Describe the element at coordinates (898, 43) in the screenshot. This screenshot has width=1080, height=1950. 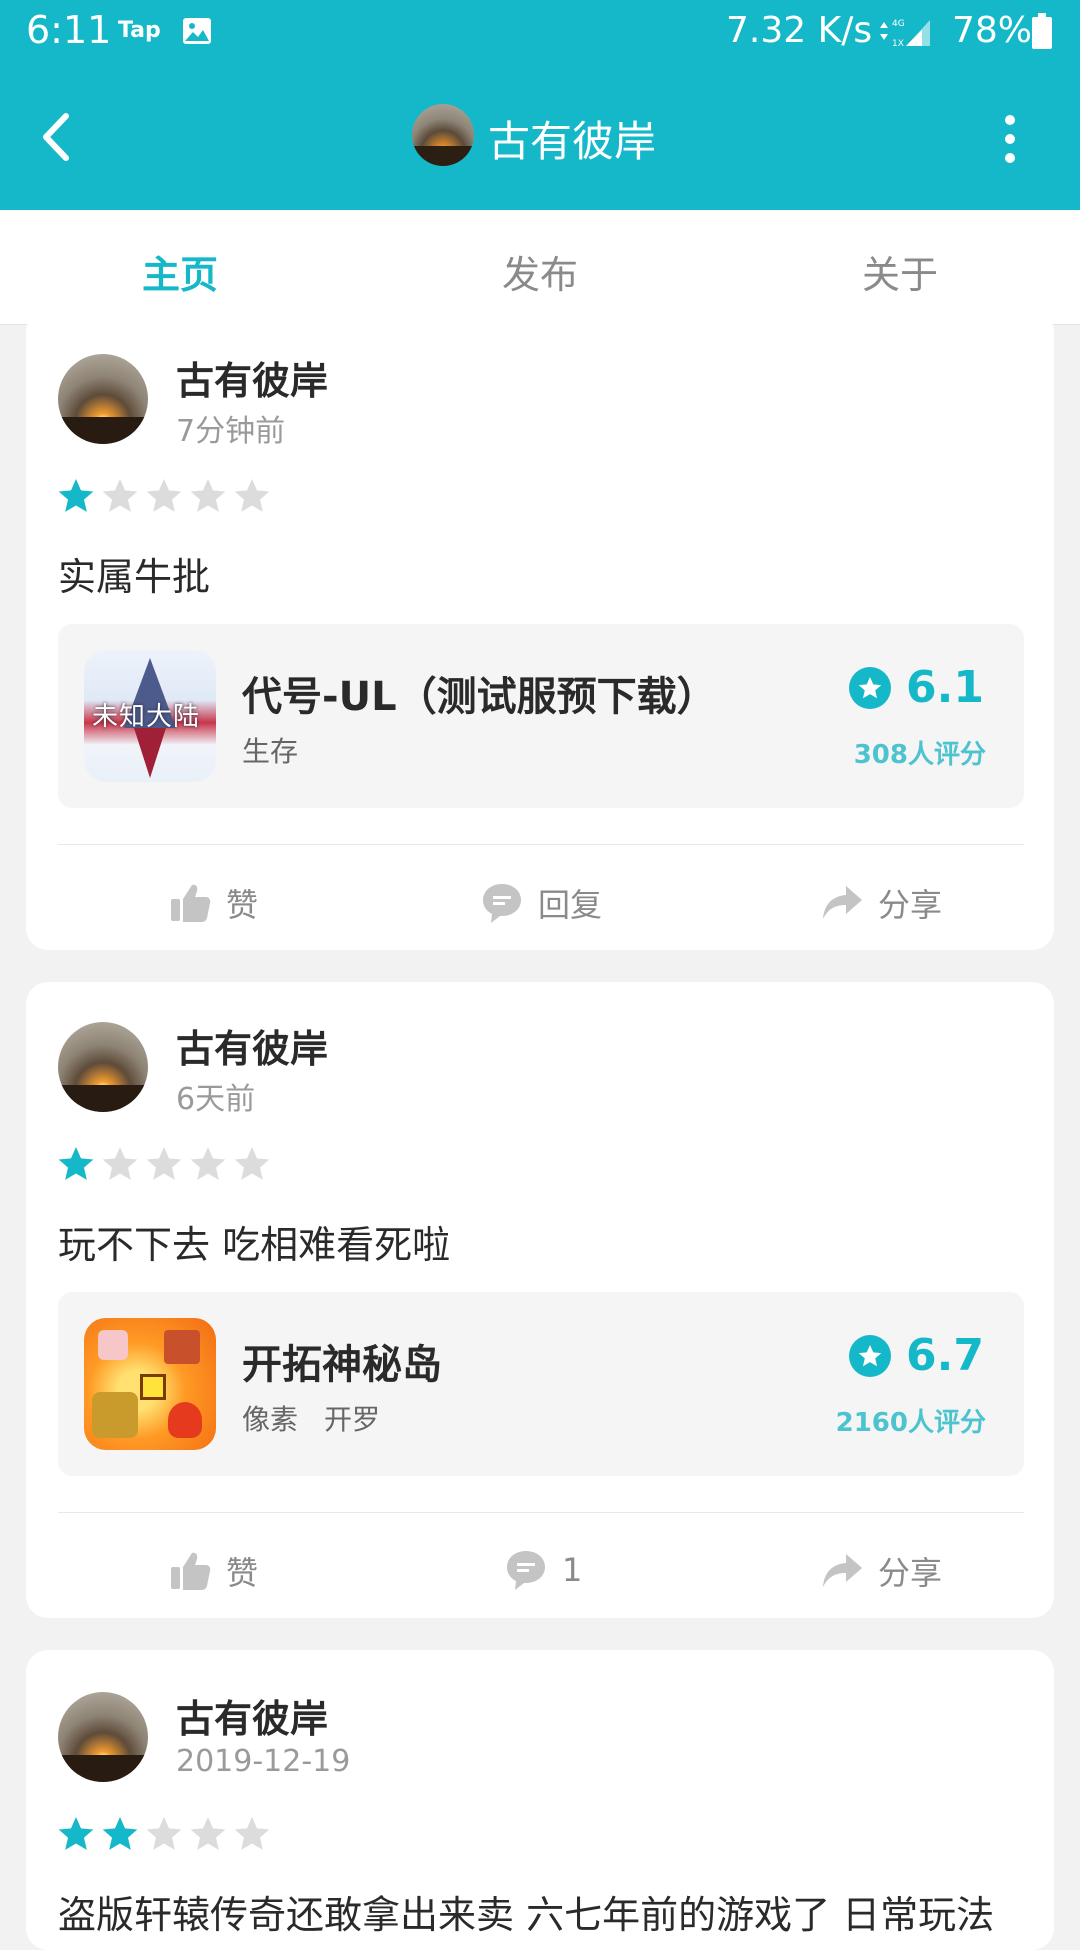
I see `svg-text: 1X` at that location.